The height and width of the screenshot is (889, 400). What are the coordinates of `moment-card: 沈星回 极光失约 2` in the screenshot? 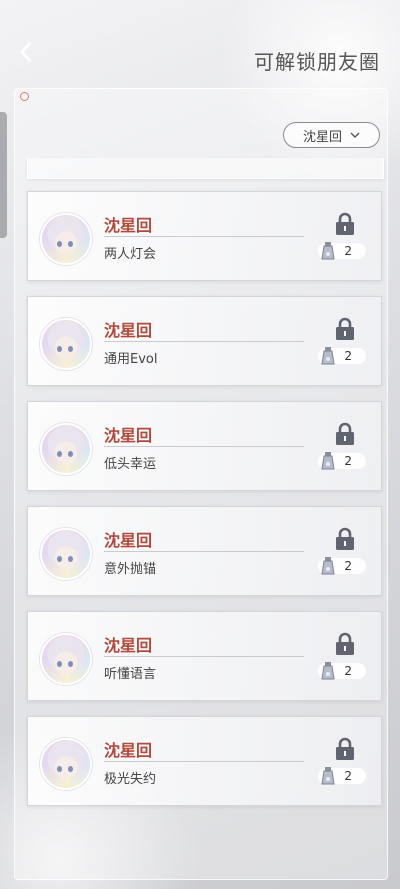 It's located at (204, 761).